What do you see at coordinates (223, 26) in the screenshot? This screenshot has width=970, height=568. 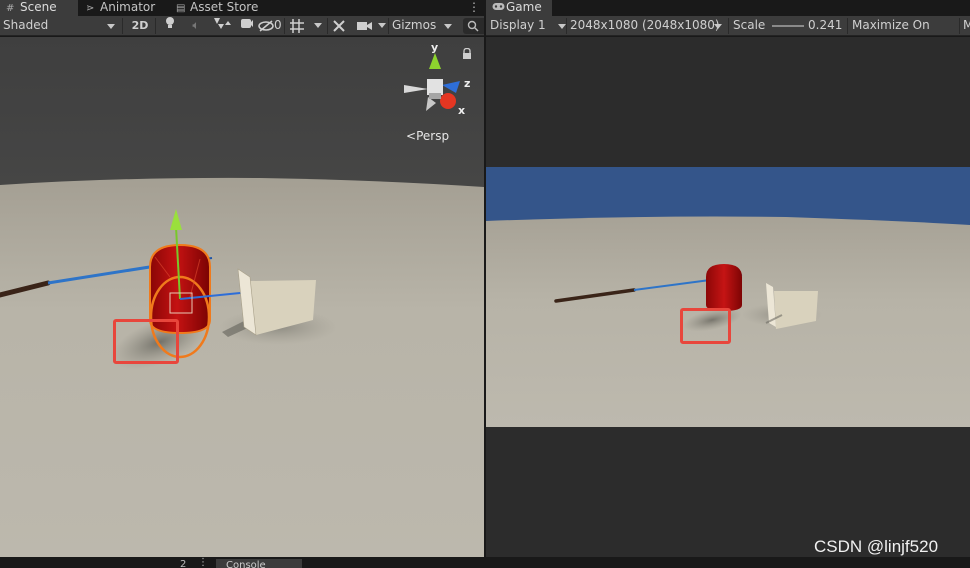 I see `effects-icon` at bounding box center [223, 26].